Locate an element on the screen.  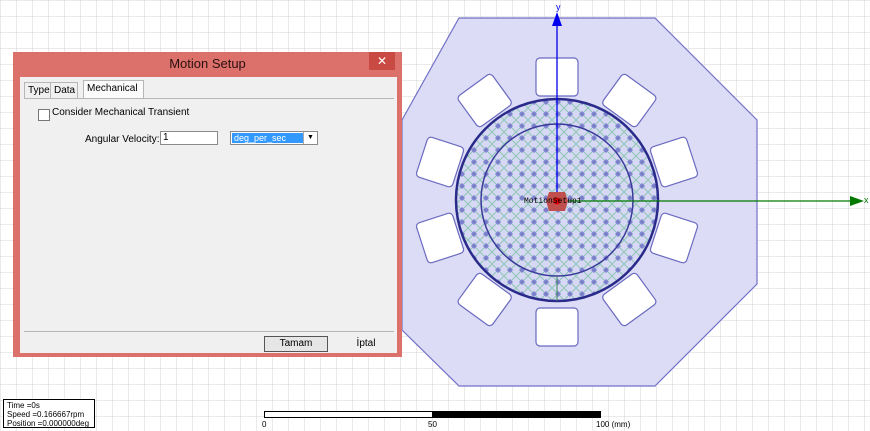
footer-divider is located at coordinates (209, 331).